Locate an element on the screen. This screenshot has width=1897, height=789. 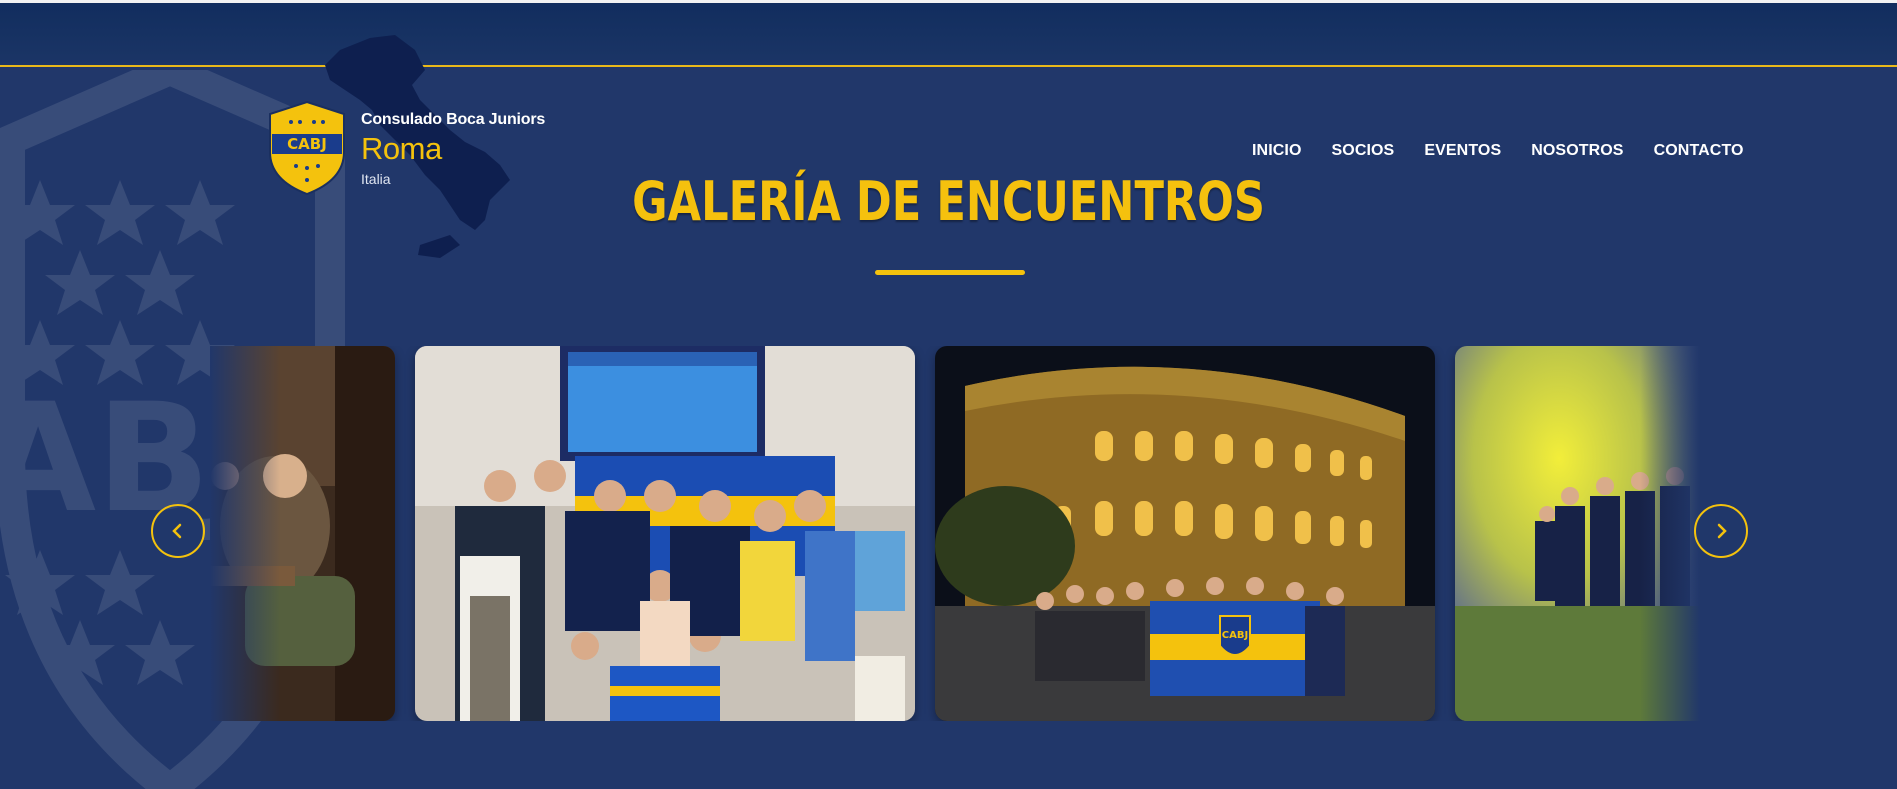
slide-group-photo is located at coordinates (665, 533).